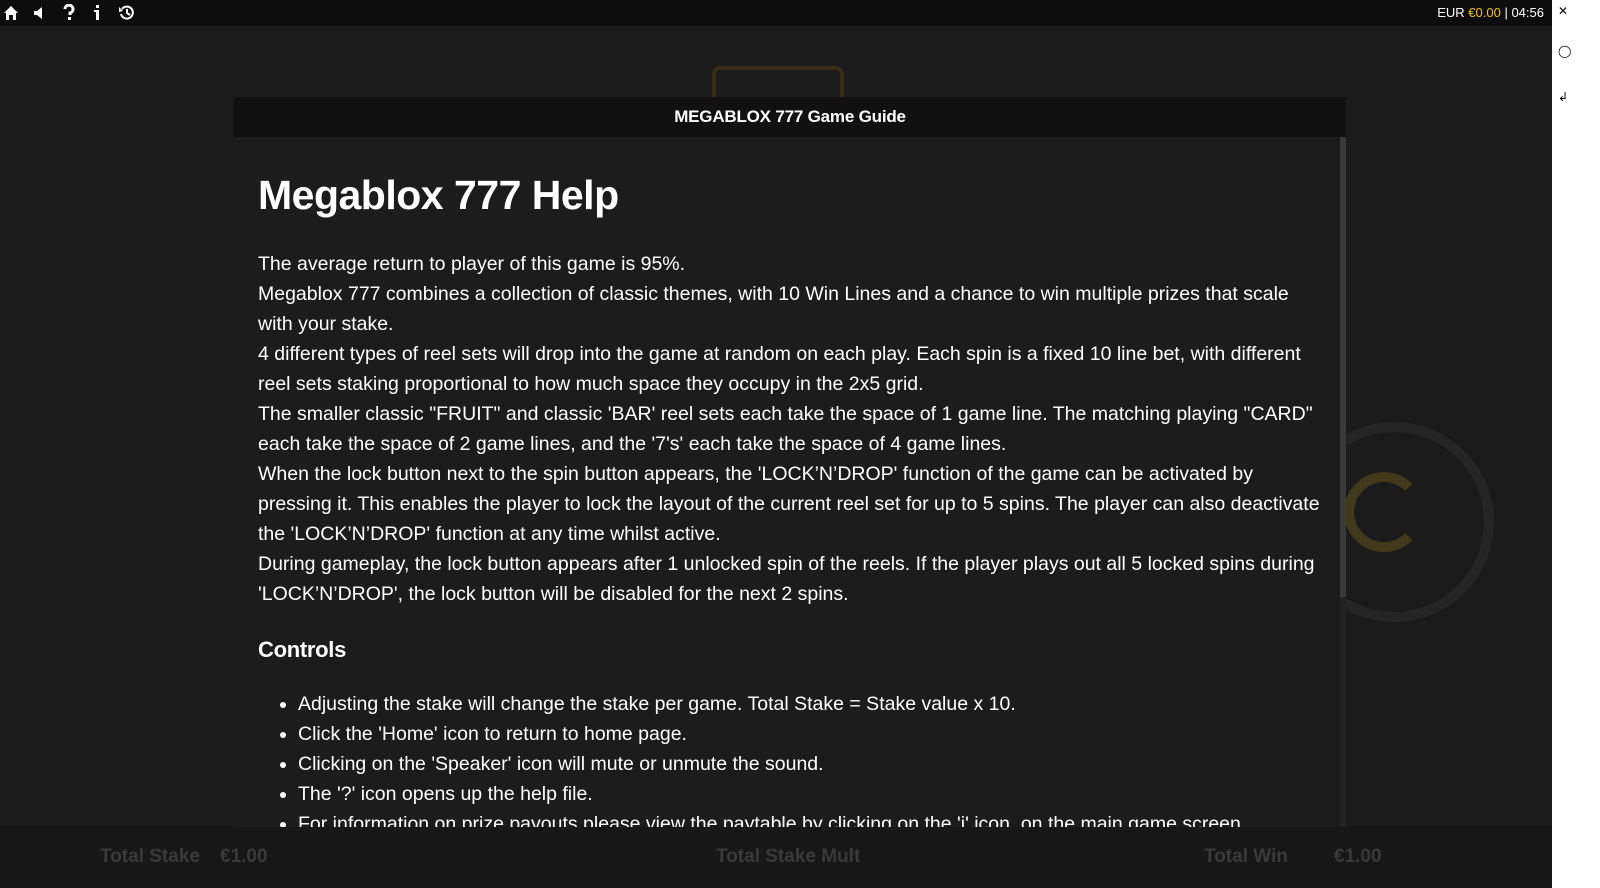  What do you see at coordinates (811, 794) in the screenshot?
I see `list-item: The '?' icon opens up the help file.` at bounding box center [811, 794].